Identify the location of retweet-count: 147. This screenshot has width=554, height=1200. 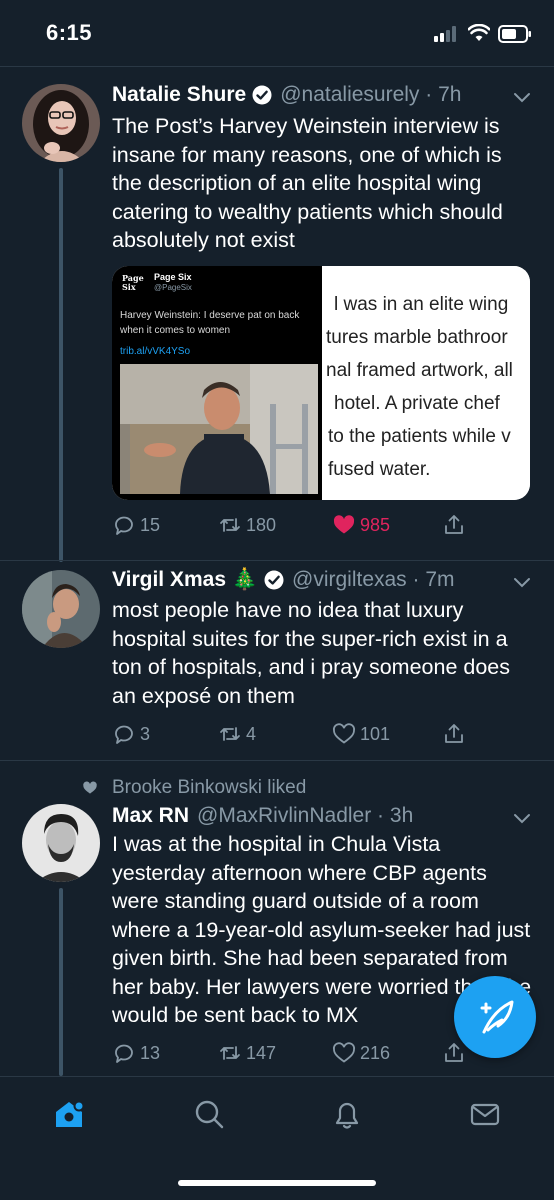
(261, 1052).